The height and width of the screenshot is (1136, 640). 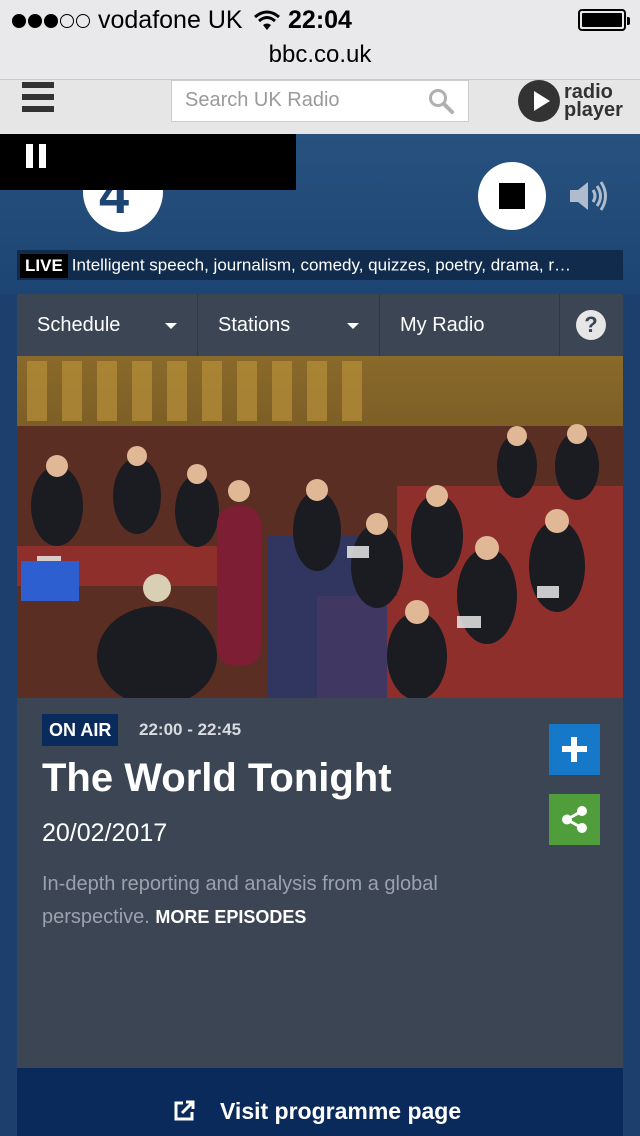 What do you see at coordinates (190, 729) in the screenshot?
I see `time-slot: 22:00 - 22:45` at bounding box center [190, 729].